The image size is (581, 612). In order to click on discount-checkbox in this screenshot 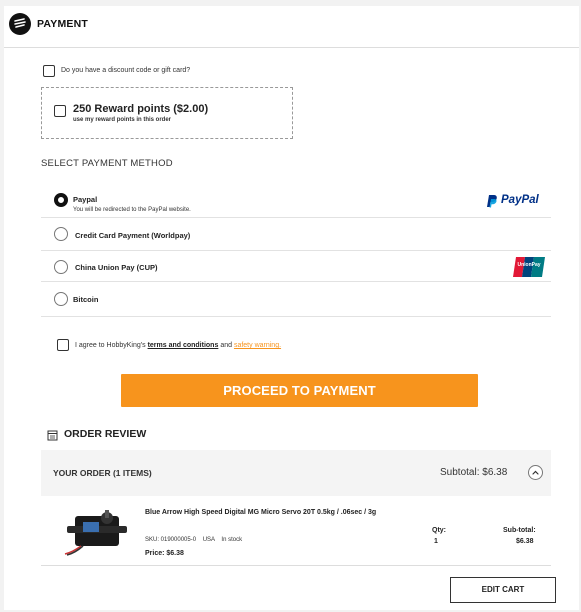, I will do `click(49, 71)`.